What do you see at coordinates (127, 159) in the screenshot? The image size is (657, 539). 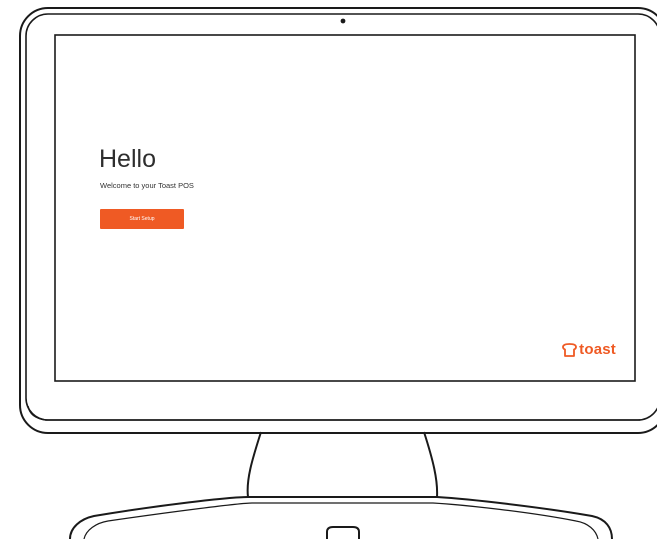 I see `greeting-heading: Hello` at bounding box center [127, 159].